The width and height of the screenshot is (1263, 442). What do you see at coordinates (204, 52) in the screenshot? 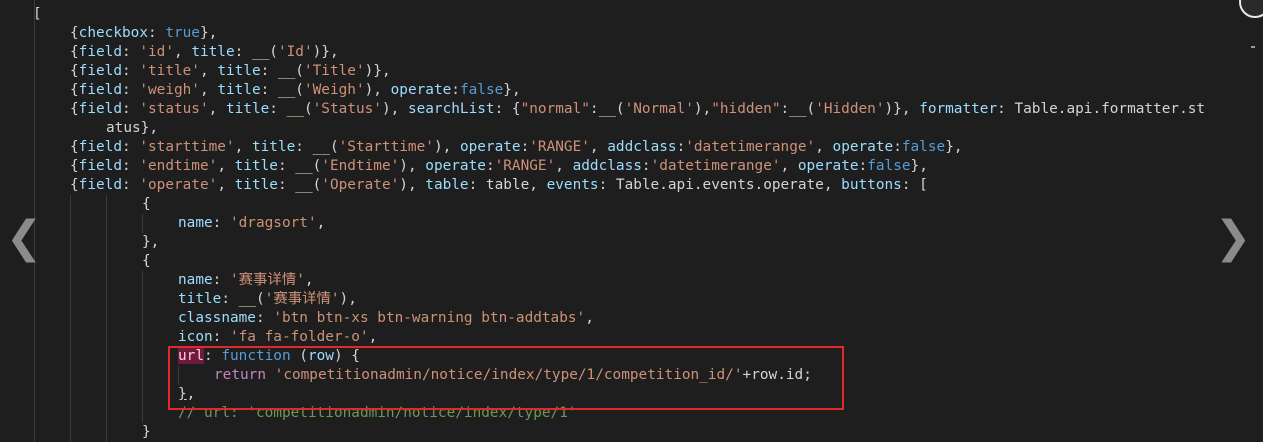
I see `code-line: {field: 'id', title: __('Id')},` at bounding box center [204, 52].